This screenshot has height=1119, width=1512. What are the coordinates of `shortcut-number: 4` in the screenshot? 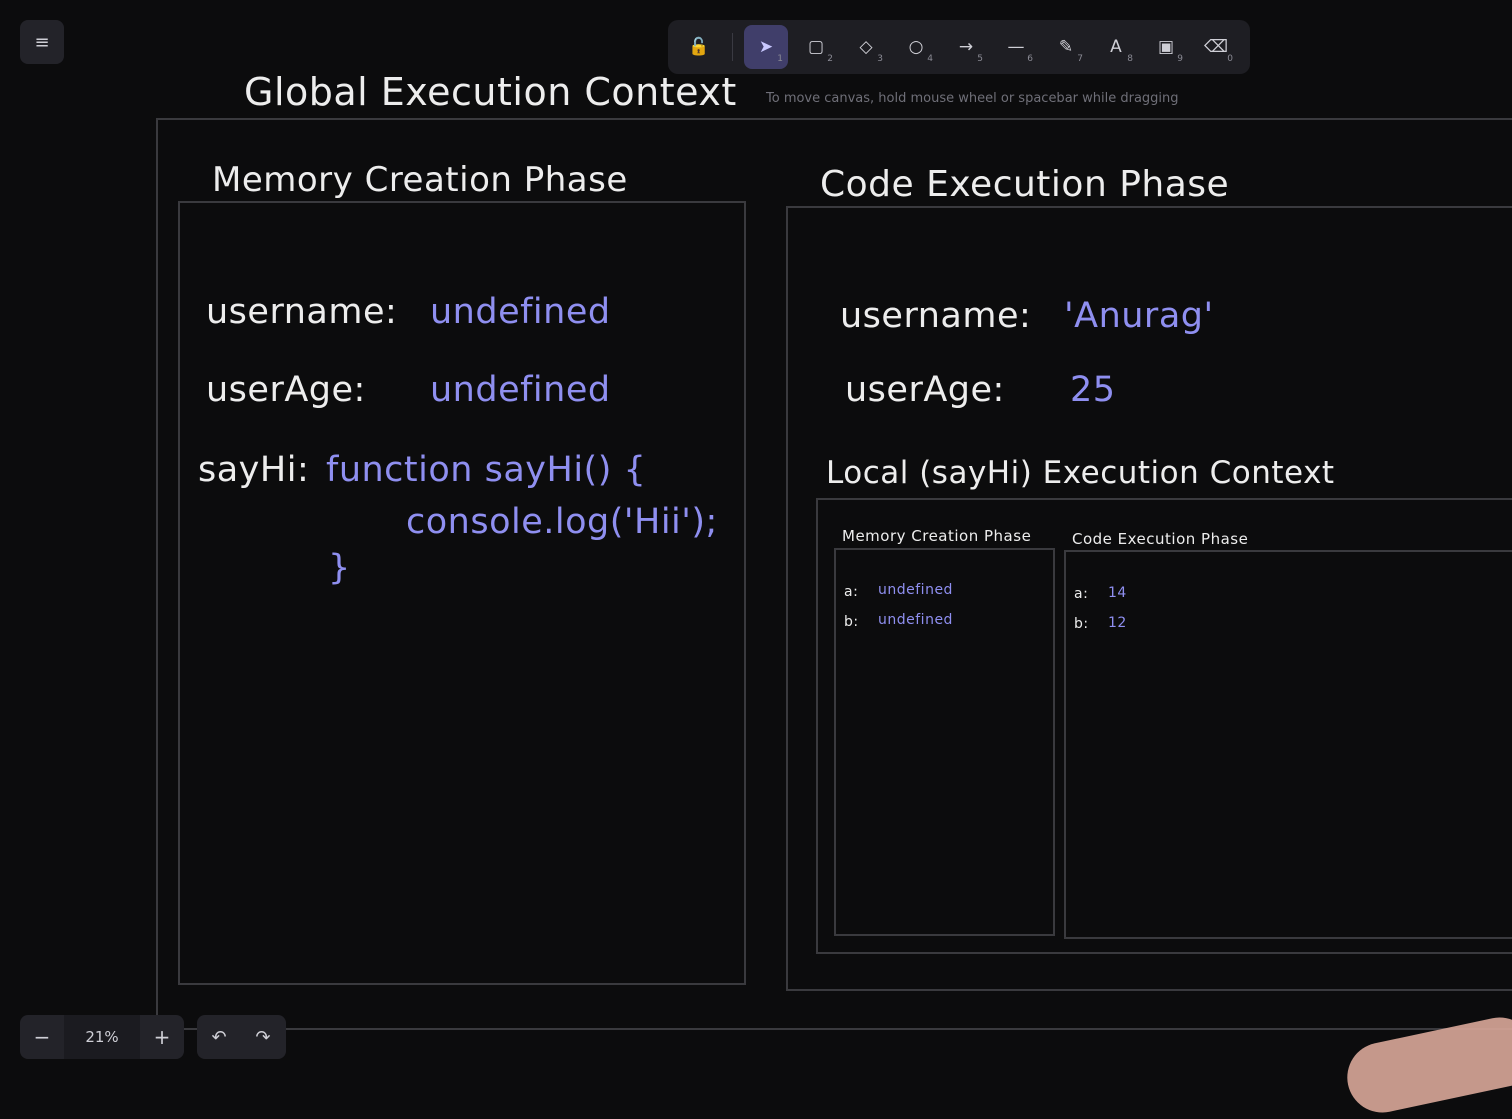 It's located at (930, 59).